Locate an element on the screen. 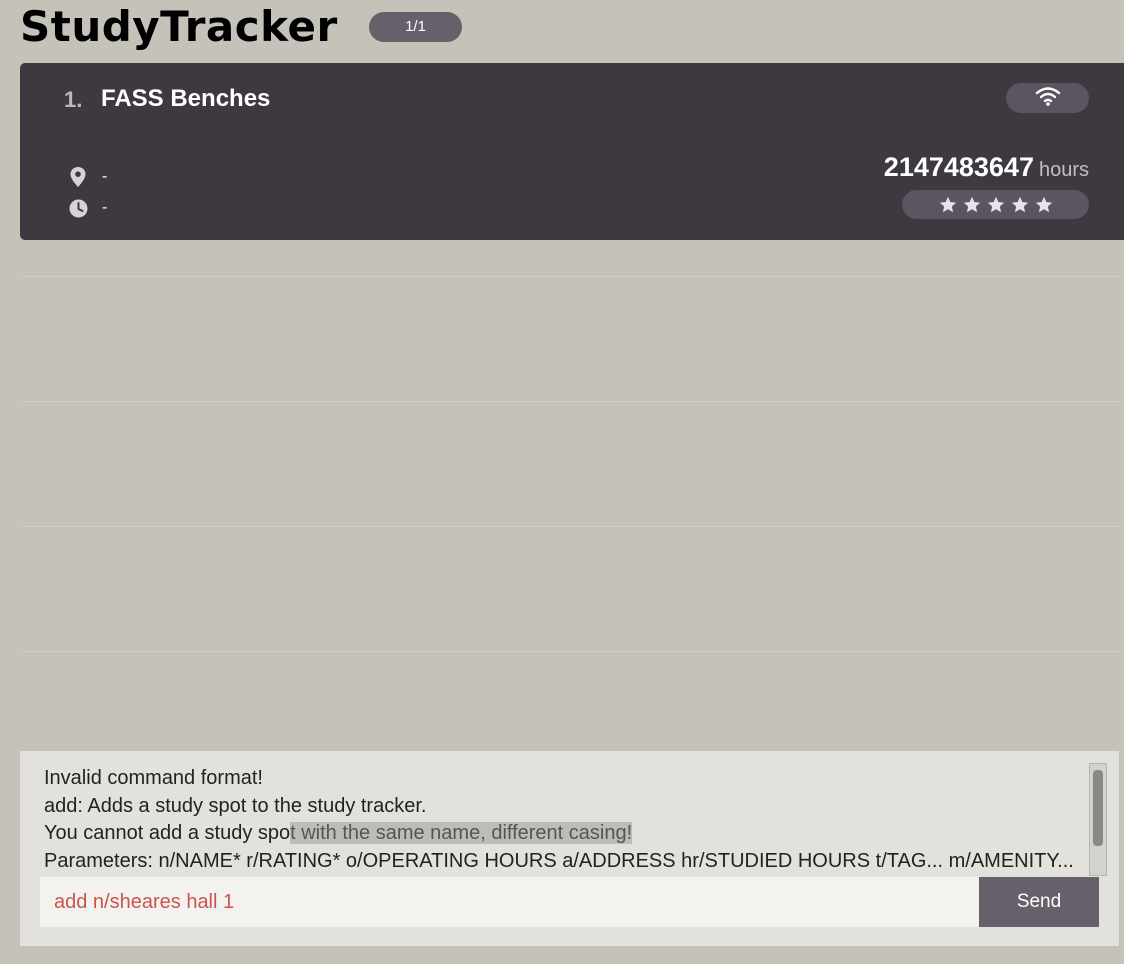  app-title: StudyTracker is located at coordinates (179, 26).